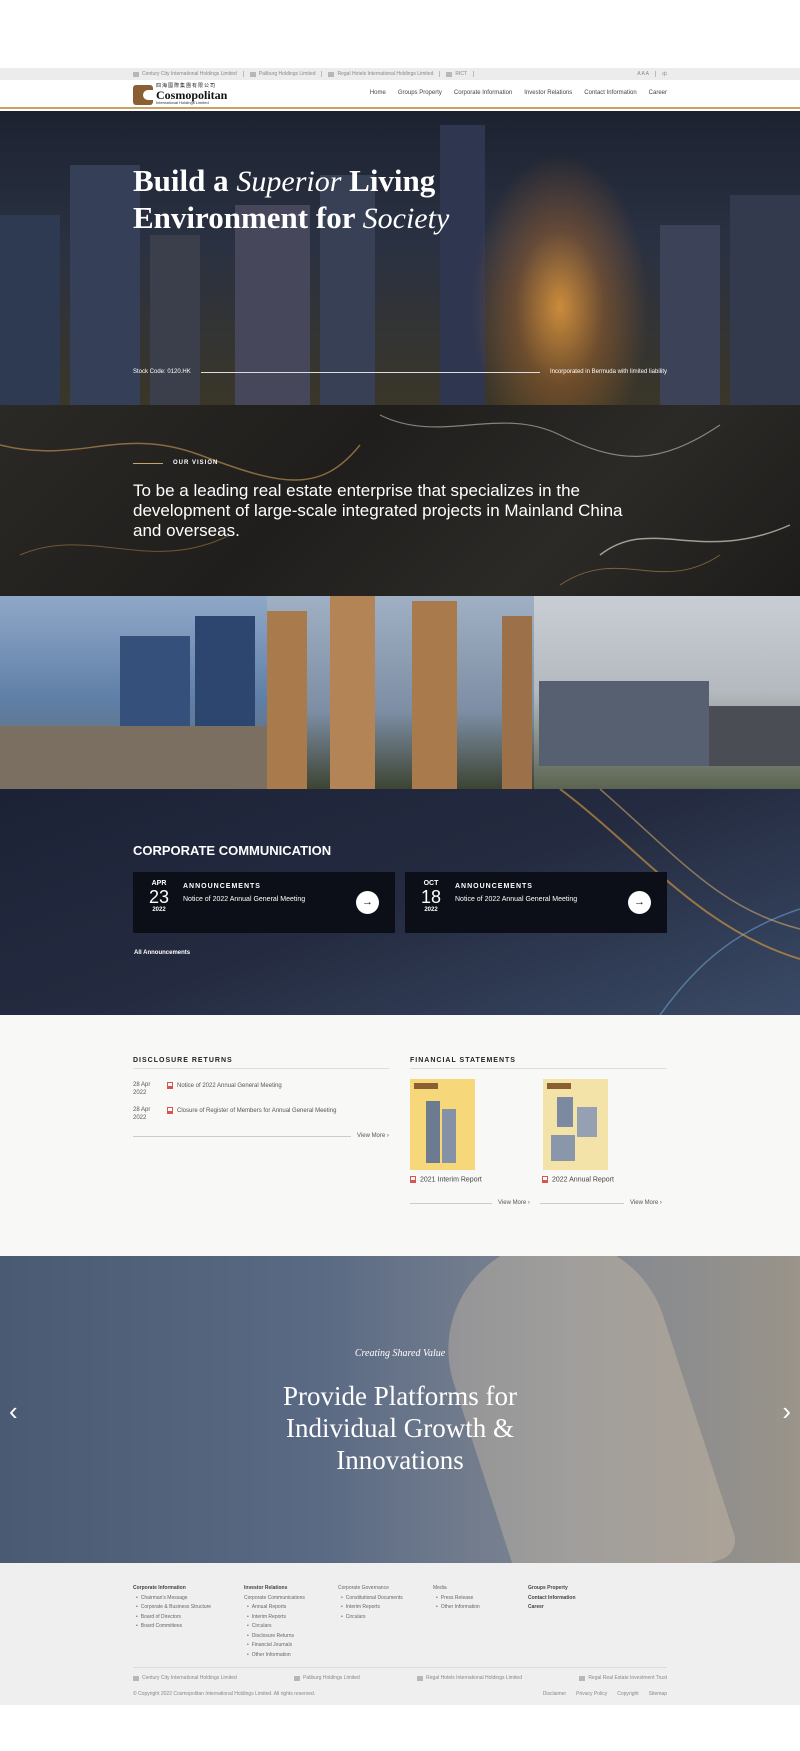  What do you see at coordinates (658, 93) in the screenshot?
I see `nav-career: Career` at bounding box center [658, 93].